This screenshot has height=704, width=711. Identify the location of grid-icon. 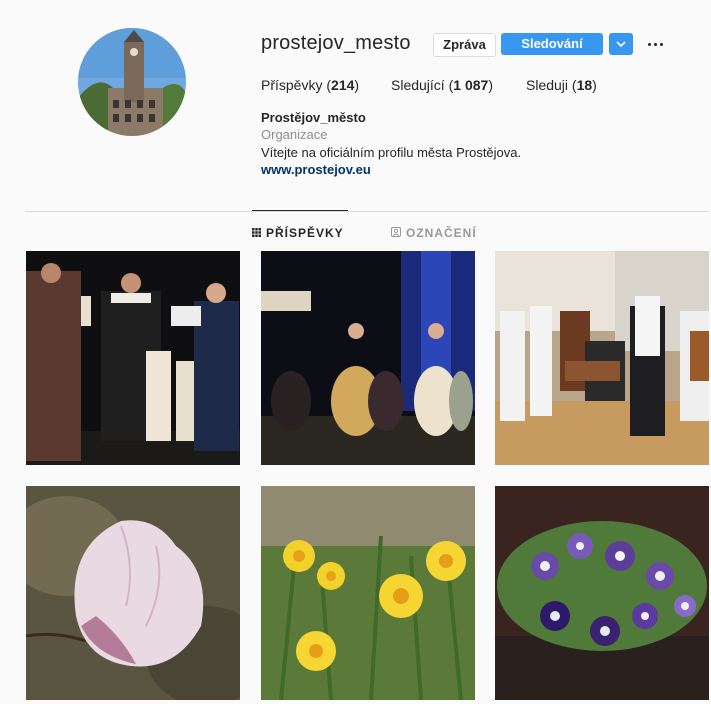
(256, 233).